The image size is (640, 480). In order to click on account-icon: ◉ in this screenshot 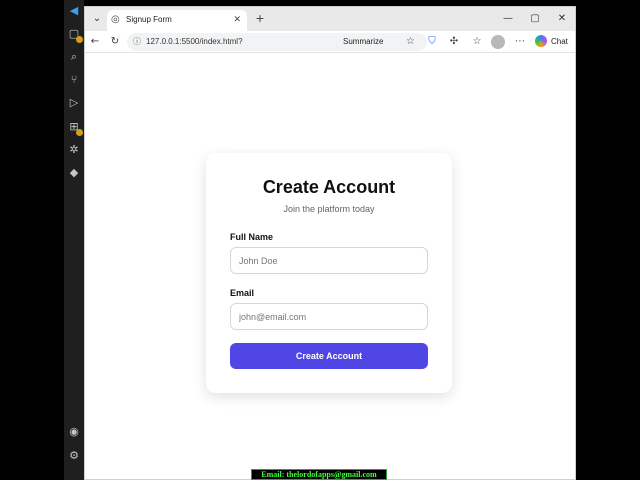, I will do `click(74, 432)`.